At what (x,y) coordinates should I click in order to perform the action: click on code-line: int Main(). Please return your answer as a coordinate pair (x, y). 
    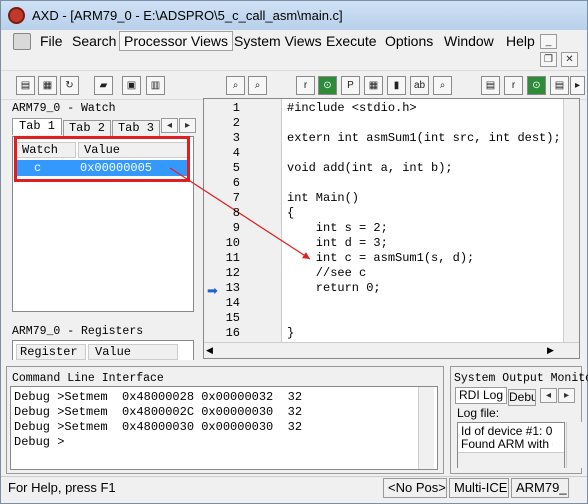
    Looking at the image, I should click on (323, 198).